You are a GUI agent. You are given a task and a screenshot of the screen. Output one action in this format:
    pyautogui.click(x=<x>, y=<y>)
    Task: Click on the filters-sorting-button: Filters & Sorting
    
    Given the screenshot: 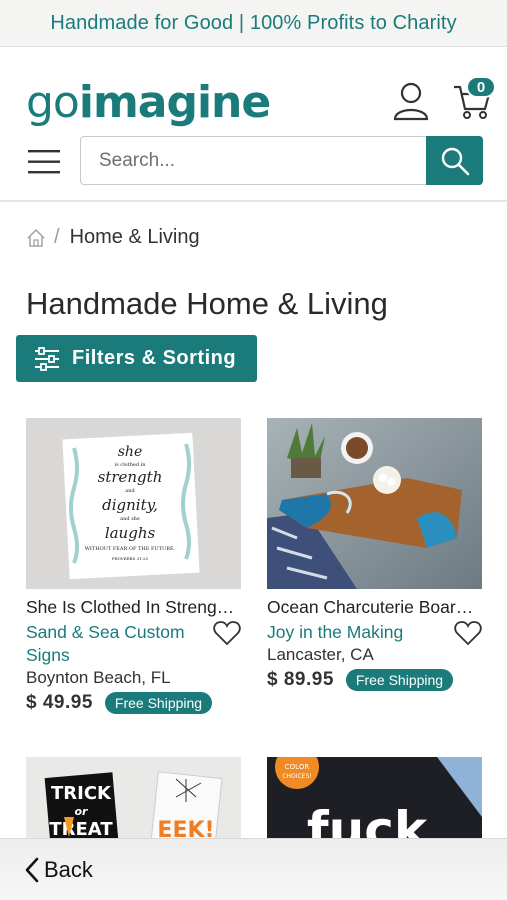 What is the action you would take?
    pyautogui.click(x=136, y=358)
    